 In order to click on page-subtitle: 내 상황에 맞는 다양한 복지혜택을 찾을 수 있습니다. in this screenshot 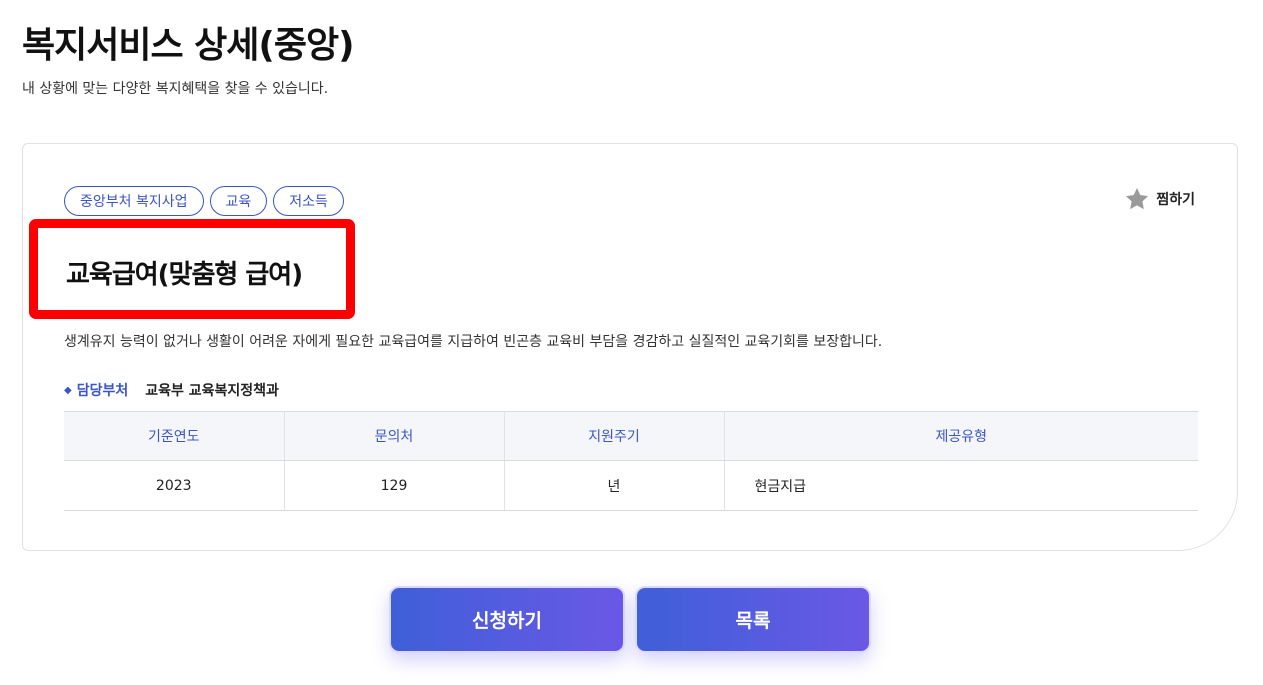, I will do `click(175, 89)`.